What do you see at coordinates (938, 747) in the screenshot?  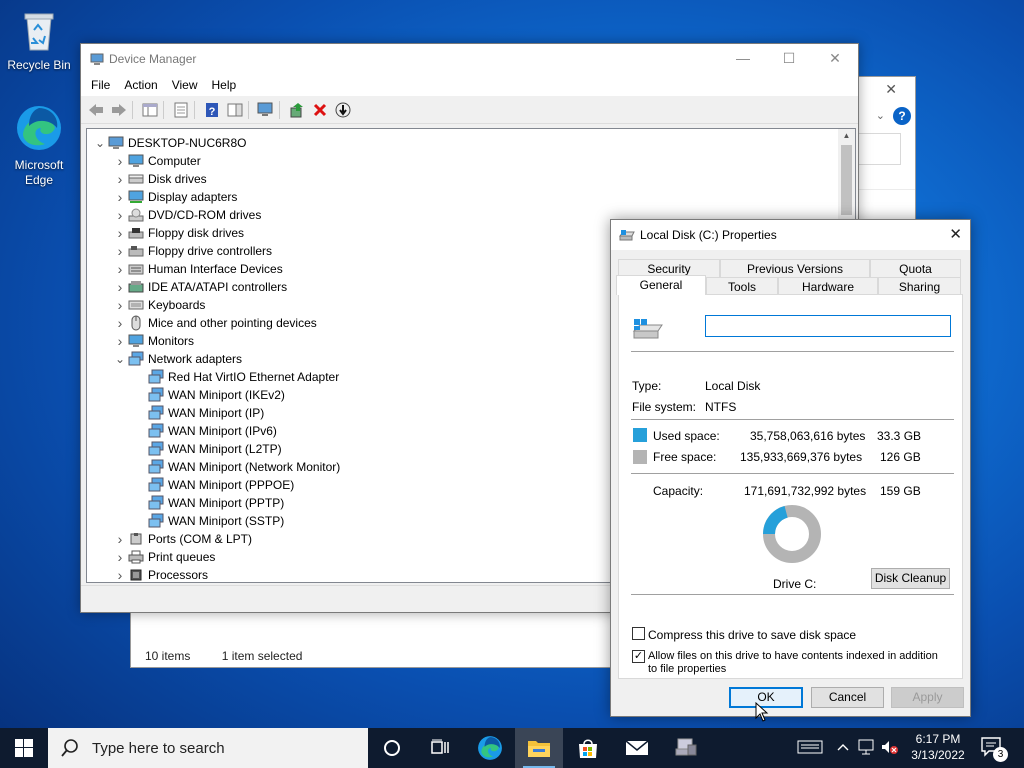 I see `clock: 6:17 PM 3/13/2022` at bounding box center [938, 747].